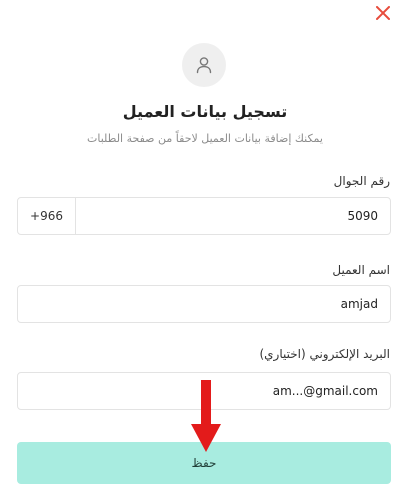  Describe the element at coordinates (361, 181) in the screenshot. I see `phone-label: رقم الجوال` at that location.